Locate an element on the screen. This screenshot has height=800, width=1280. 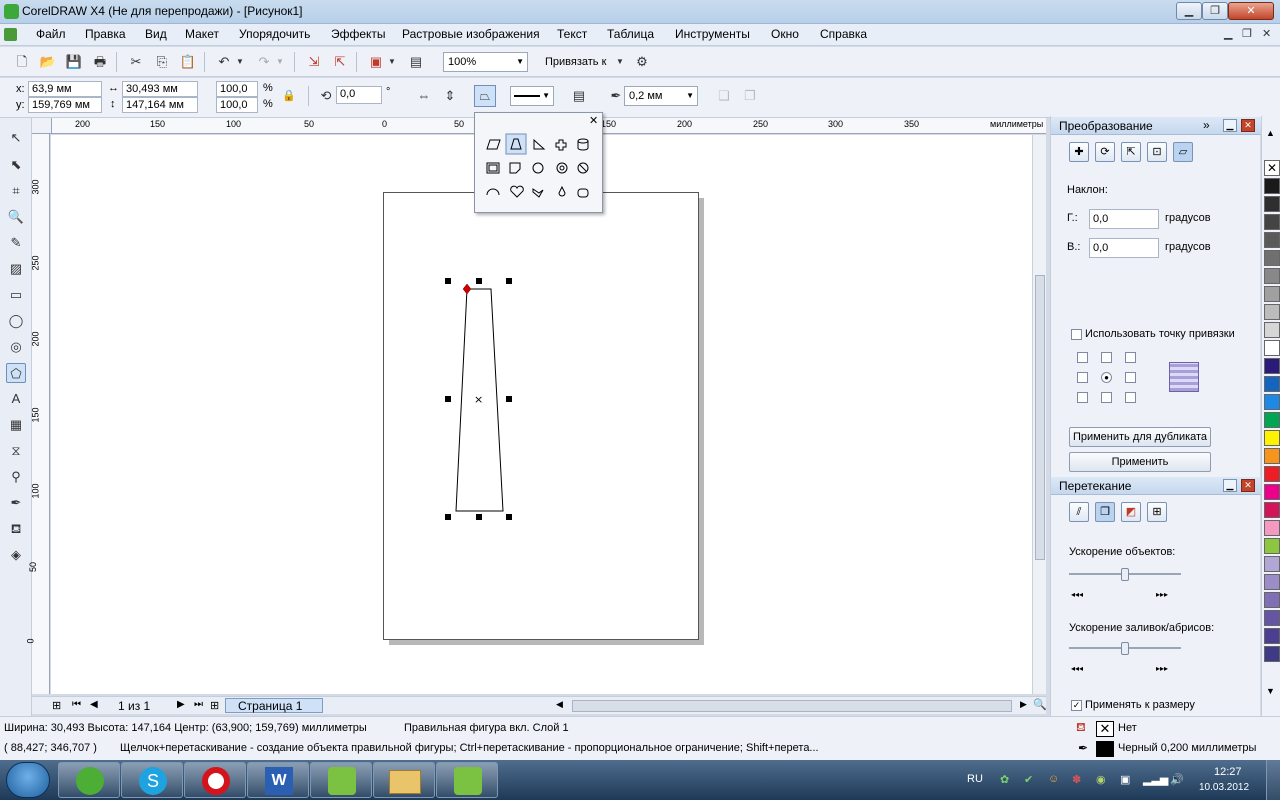
to-back-icon: ❐ is located at coordinates (750, 96).